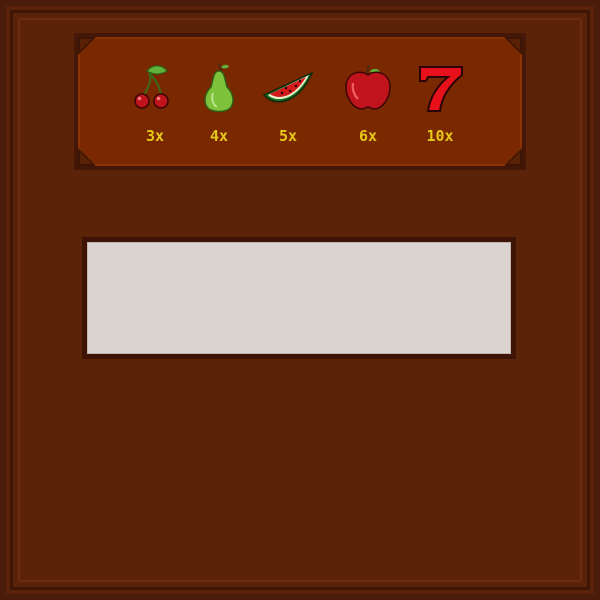 The image size is (600, 600). Describe the element at coordinates (219, 87) in the screenshot. I see `pear-icon` at that location.